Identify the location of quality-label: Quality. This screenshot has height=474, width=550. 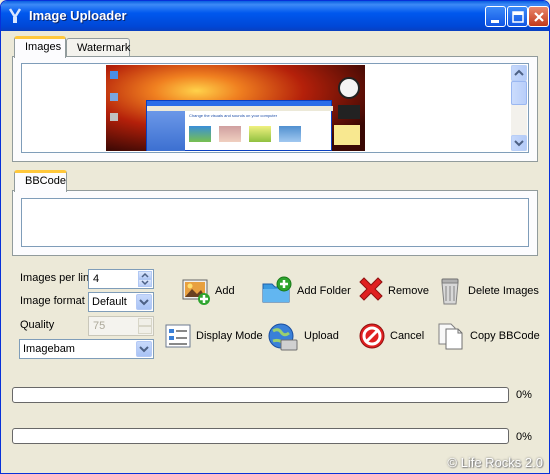
(37, 325).